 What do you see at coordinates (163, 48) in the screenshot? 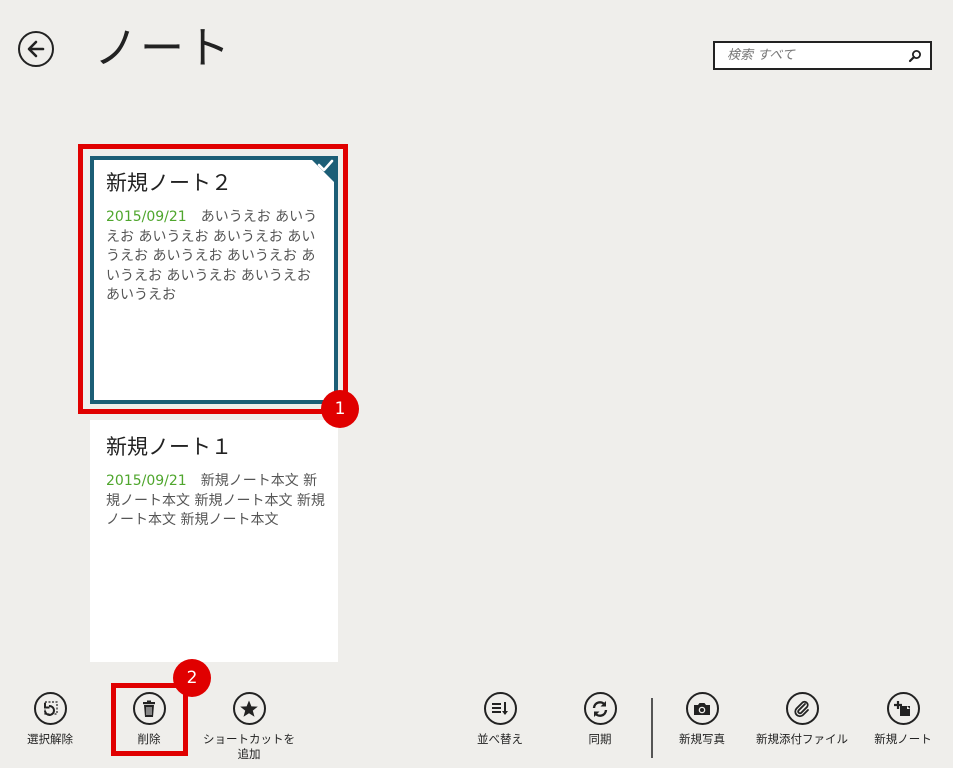
I see `page-title: ノート` at bounding box center [163, 48].